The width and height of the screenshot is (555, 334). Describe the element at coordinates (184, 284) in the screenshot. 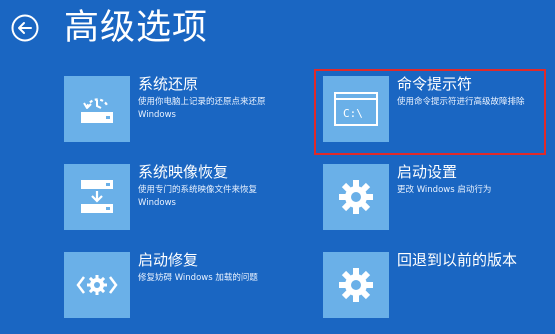

I see `option-startup-repair: 启动修复 修复妨碍 Windows 加载的问题` at that location.